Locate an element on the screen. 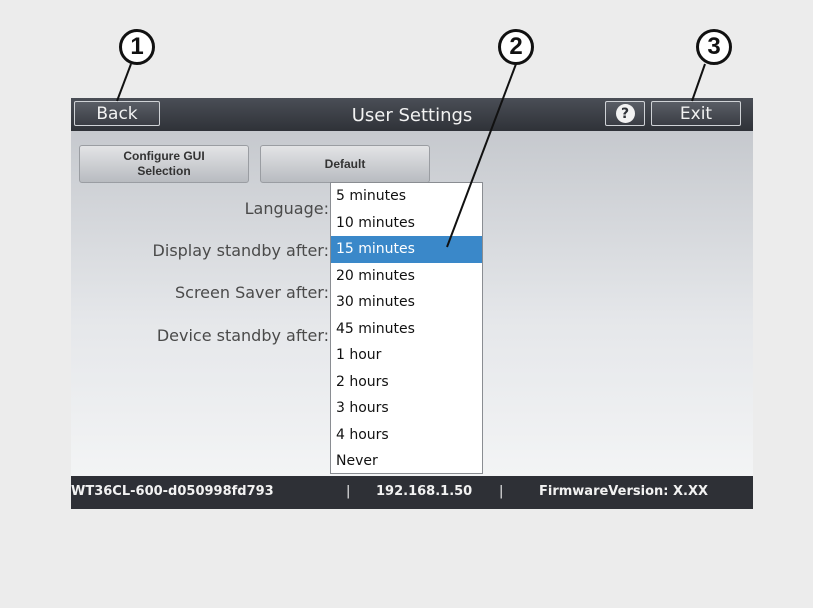 The image size is (813, 608). firmware-version-text: FirmwareVersion: X.XX is located at coordinates (623, 491).